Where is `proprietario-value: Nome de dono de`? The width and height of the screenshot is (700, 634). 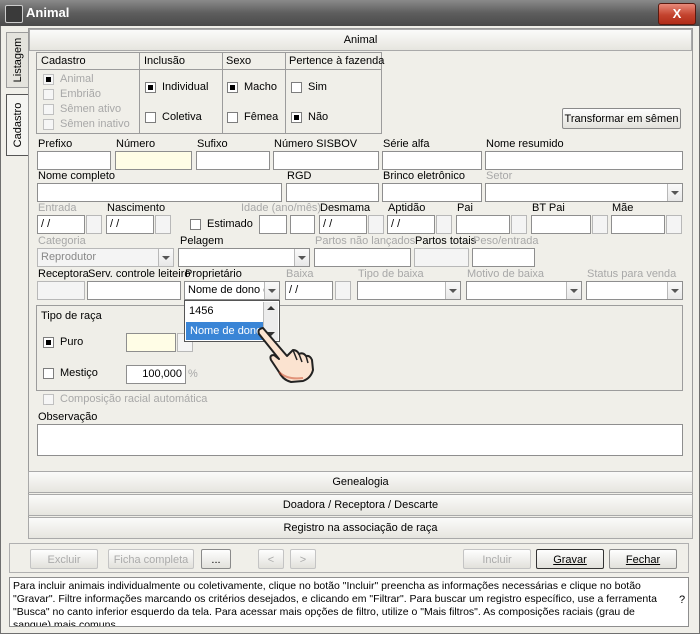
proprietario-value: Nome de dono de is located at coordinates (232, 290).